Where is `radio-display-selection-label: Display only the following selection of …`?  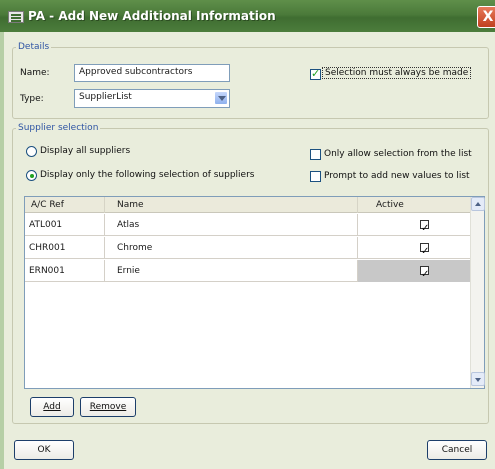
radio-display-selection-label: Display only the following selection of … is located at coordinates (147, 175).